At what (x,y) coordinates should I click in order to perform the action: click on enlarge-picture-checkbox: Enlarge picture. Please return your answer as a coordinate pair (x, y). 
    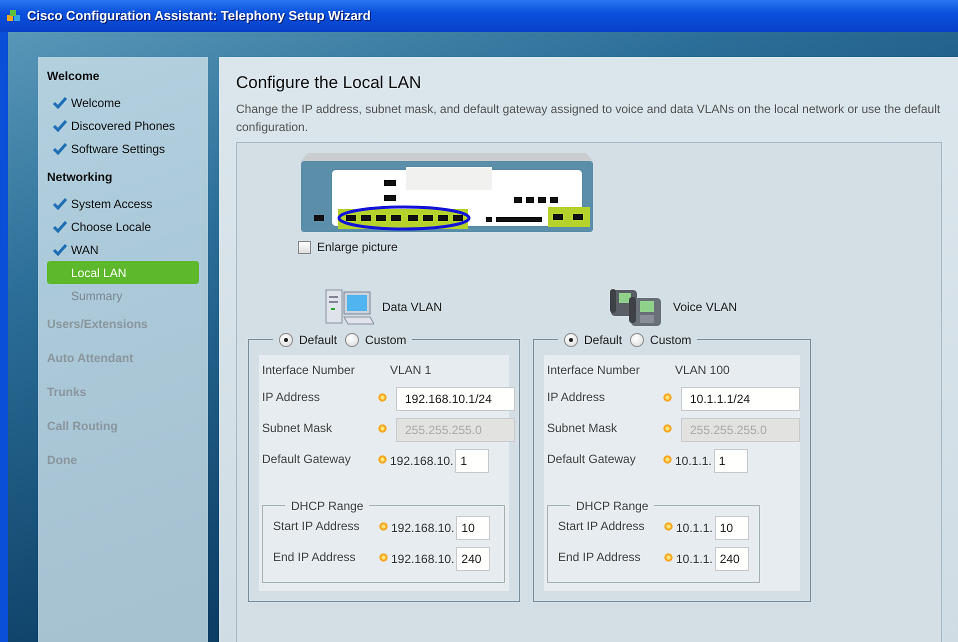
    Looking at the image, I should click on (348, 247).